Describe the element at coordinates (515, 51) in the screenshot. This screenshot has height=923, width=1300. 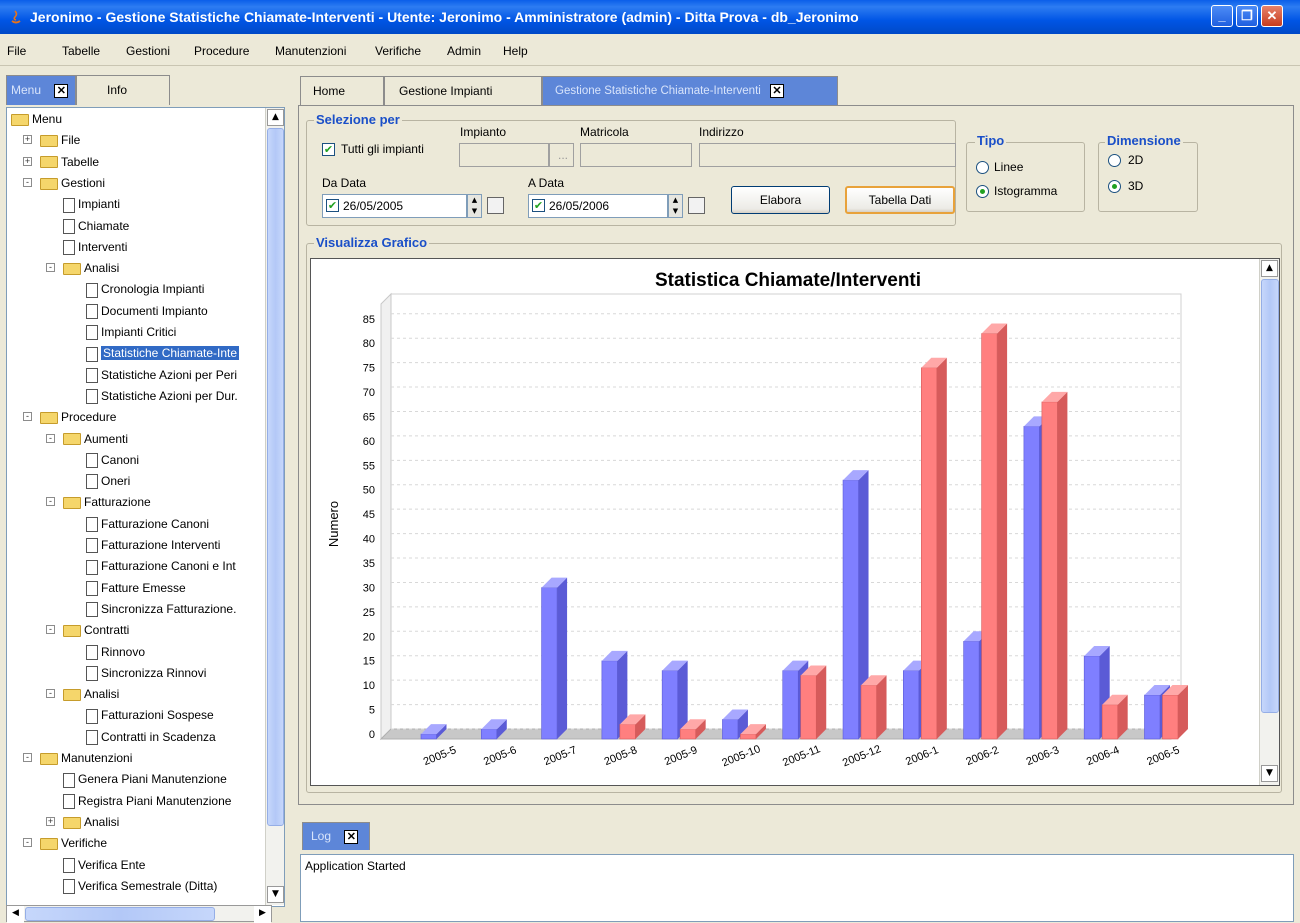
I see `menu-help: Help` at that location.